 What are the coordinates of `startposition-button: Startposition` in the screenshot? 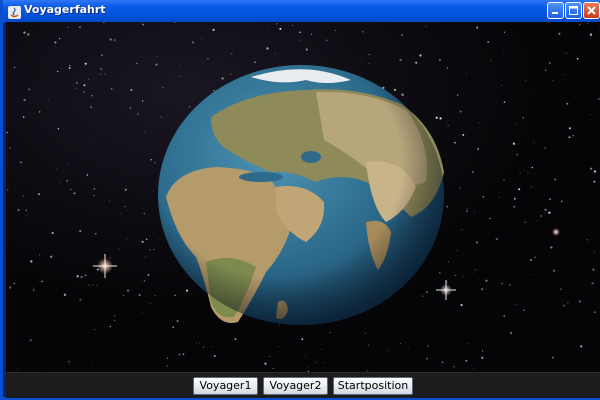 It's located at (373, 386).